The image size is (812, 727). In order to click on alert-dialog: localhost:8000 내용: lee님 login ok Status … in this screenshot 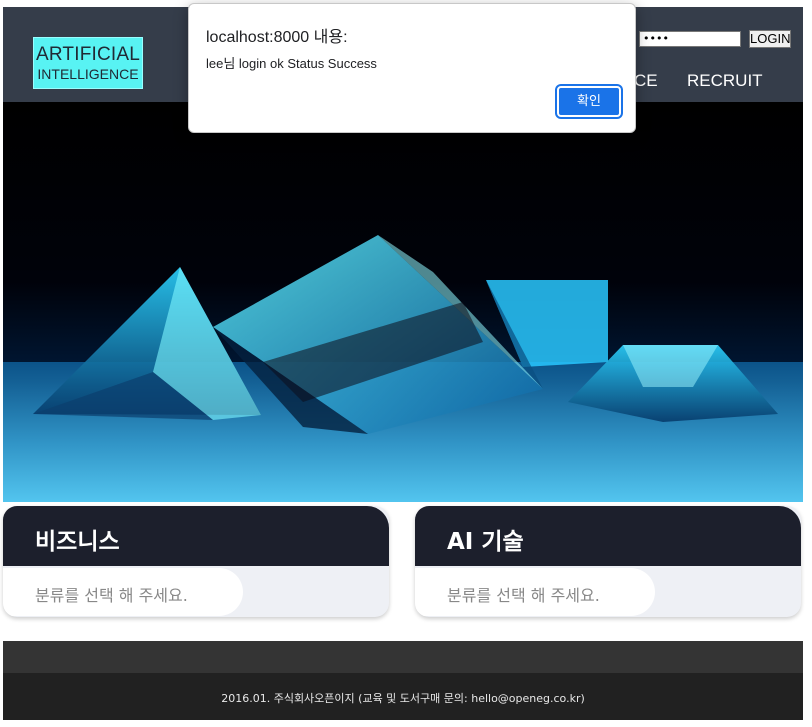, I will do `click(412, 68)`.